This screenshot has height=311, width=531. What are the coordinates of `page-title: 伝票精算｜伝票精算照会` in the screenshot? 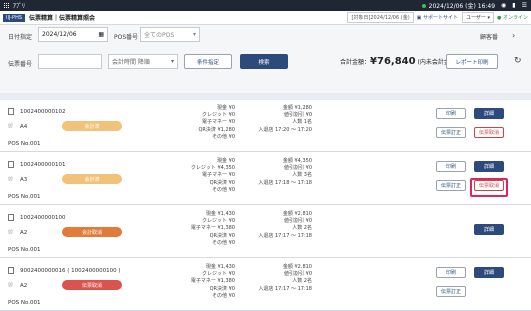 It's located at (62, 18).